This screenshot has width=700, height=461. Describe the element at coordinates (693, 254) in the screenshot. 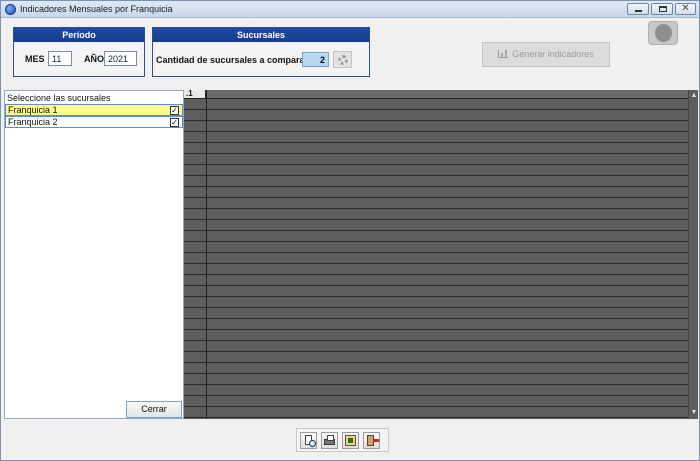

I see `grid-scrollbar: ▲ ▼` at that location.